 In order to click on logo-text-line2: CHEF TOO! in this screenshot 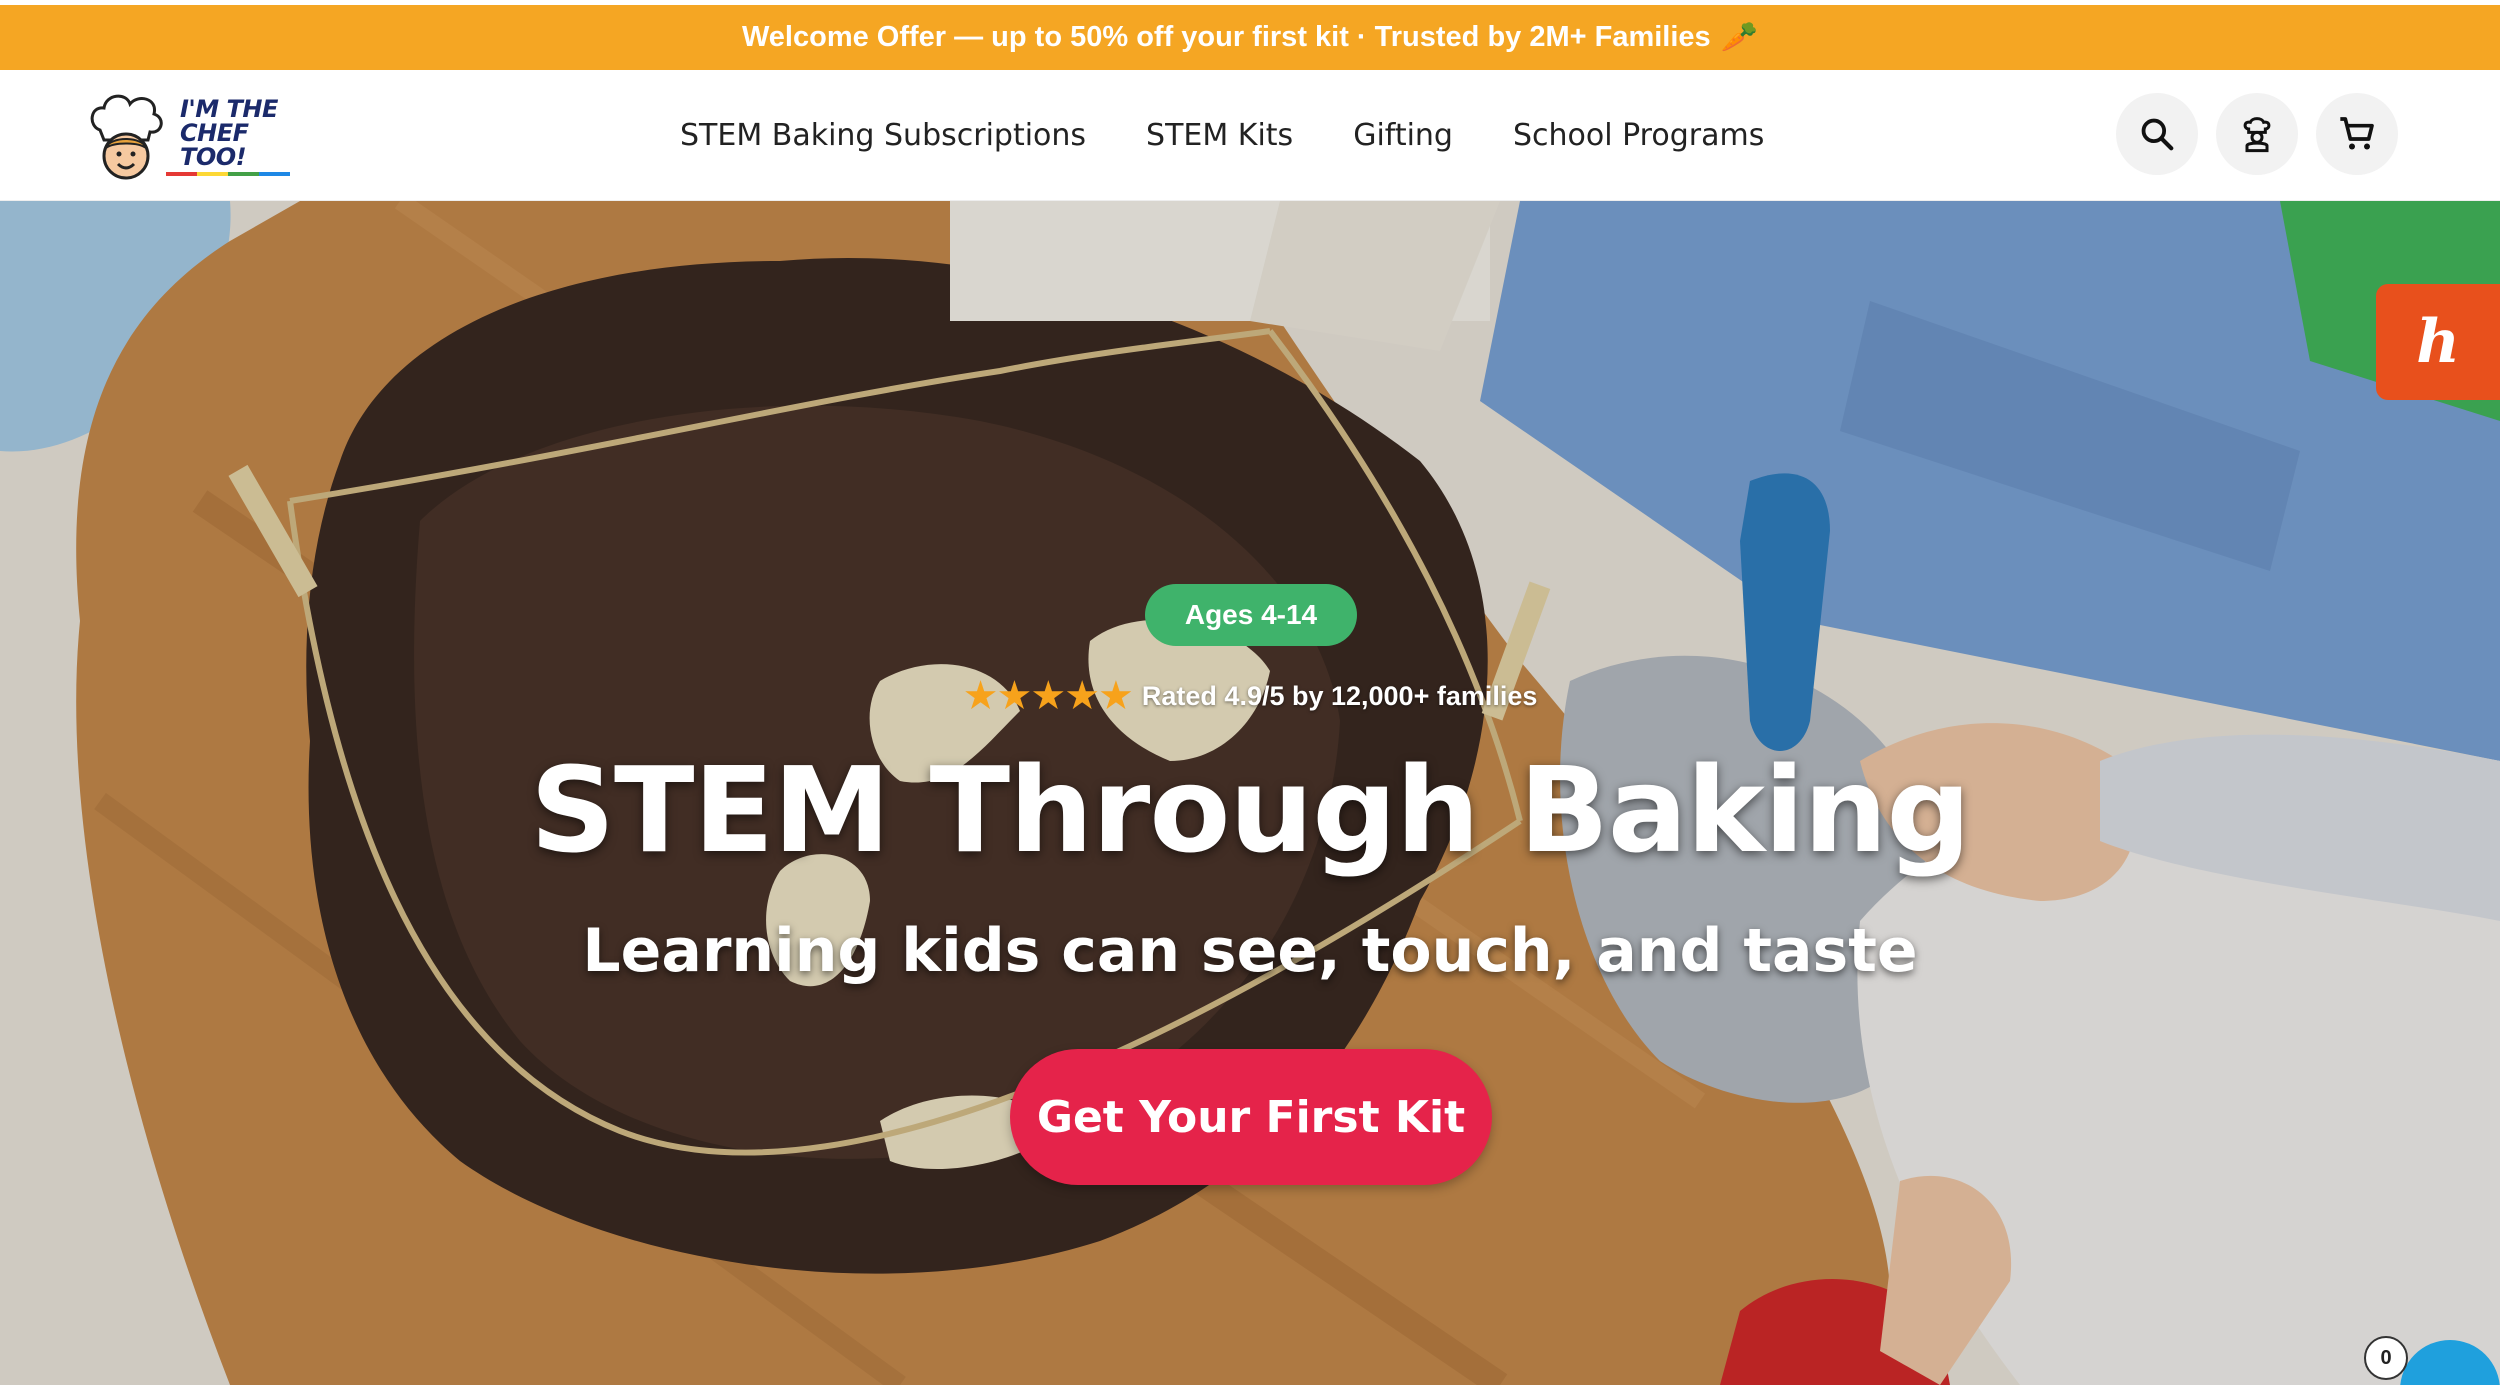, I will do `click(214, 144)`.